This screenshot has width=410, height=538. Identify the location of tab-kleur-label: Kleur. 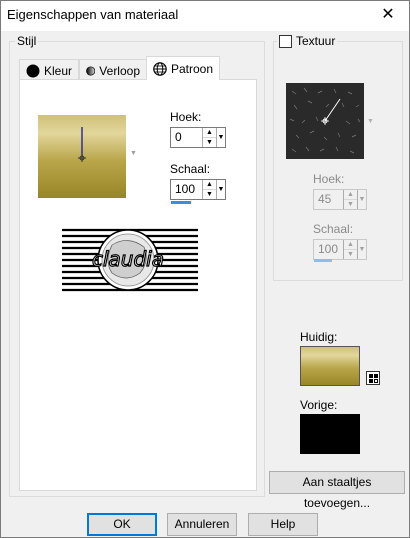
(57, 70).